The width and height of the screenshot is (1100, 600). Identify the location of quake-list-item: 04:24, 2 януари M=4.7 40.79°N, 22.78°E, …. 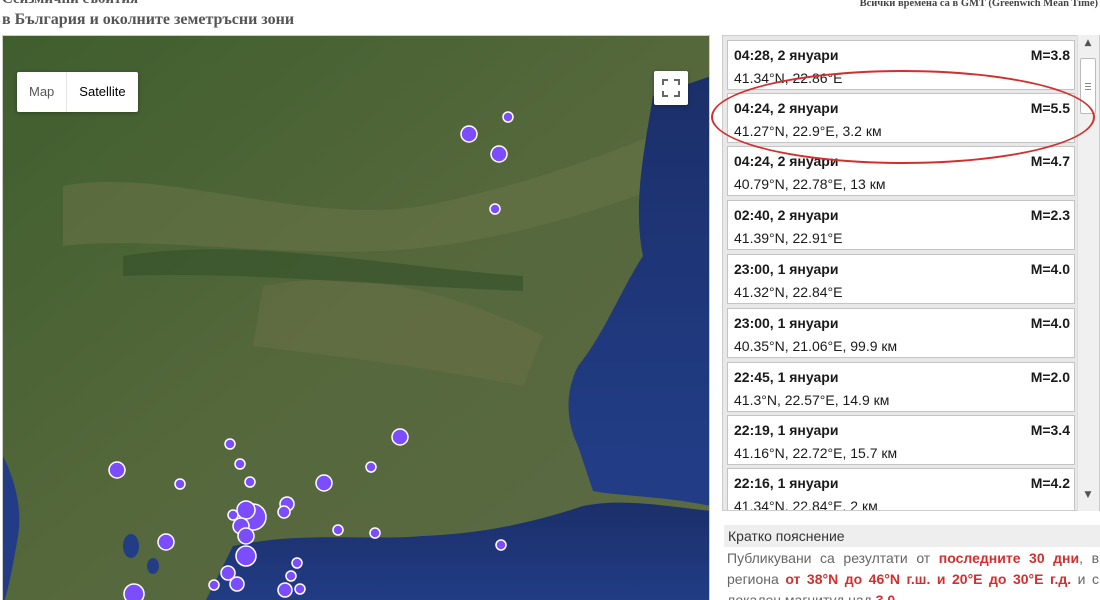
(901, 171).